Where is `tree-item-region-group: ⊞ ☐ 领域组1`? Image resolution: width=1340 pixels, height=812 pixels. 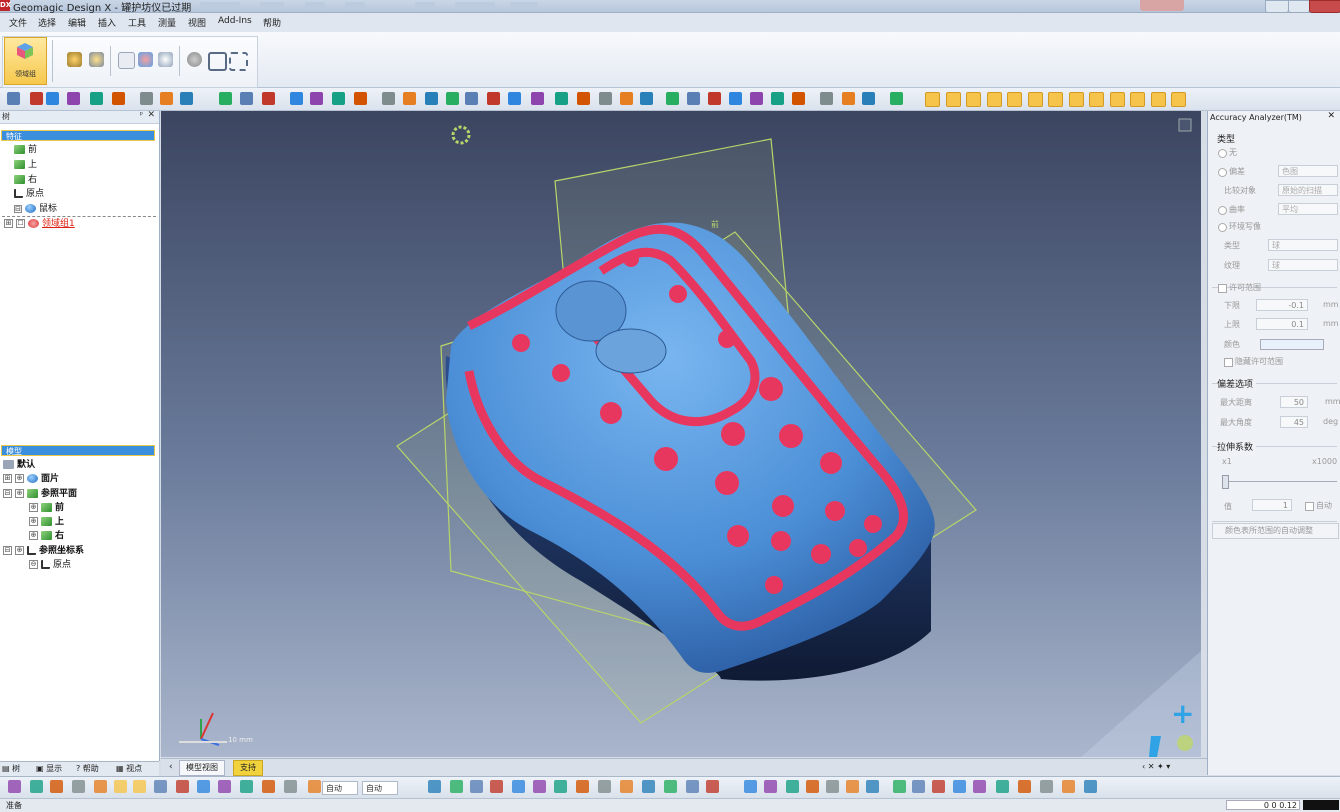 tree-item-region-group: ⊞ ☐ 领域组1 is located at coordinates (39, 224).